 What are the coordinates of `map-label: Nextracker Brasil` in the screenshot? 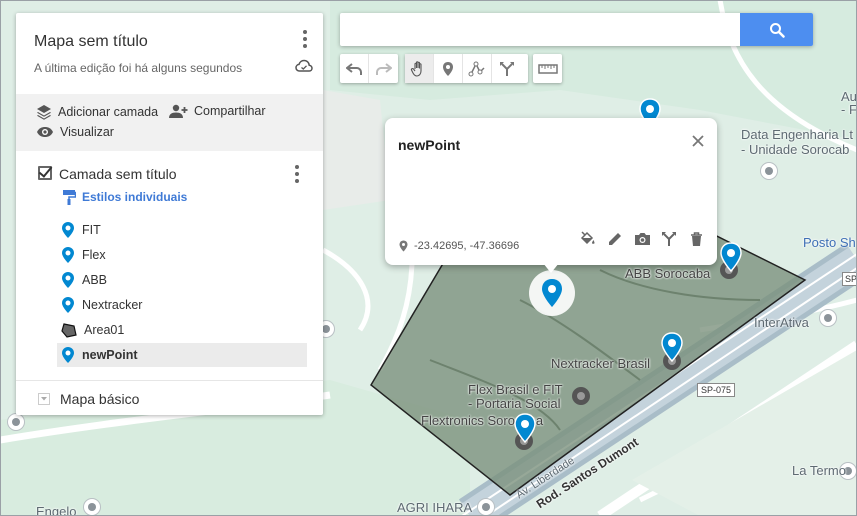 It's located at (600, 363).